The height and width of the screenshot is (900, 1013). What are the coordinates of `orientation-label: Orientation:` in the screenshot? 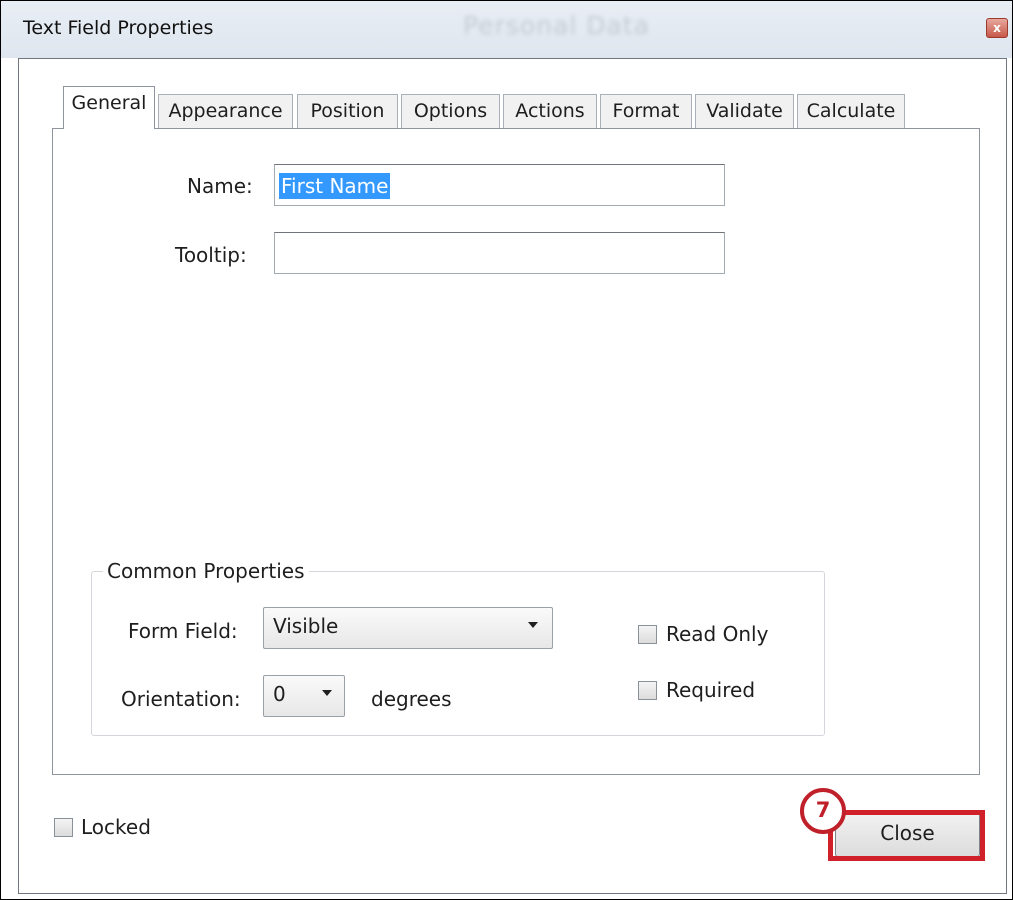 It's located at (181, 699).